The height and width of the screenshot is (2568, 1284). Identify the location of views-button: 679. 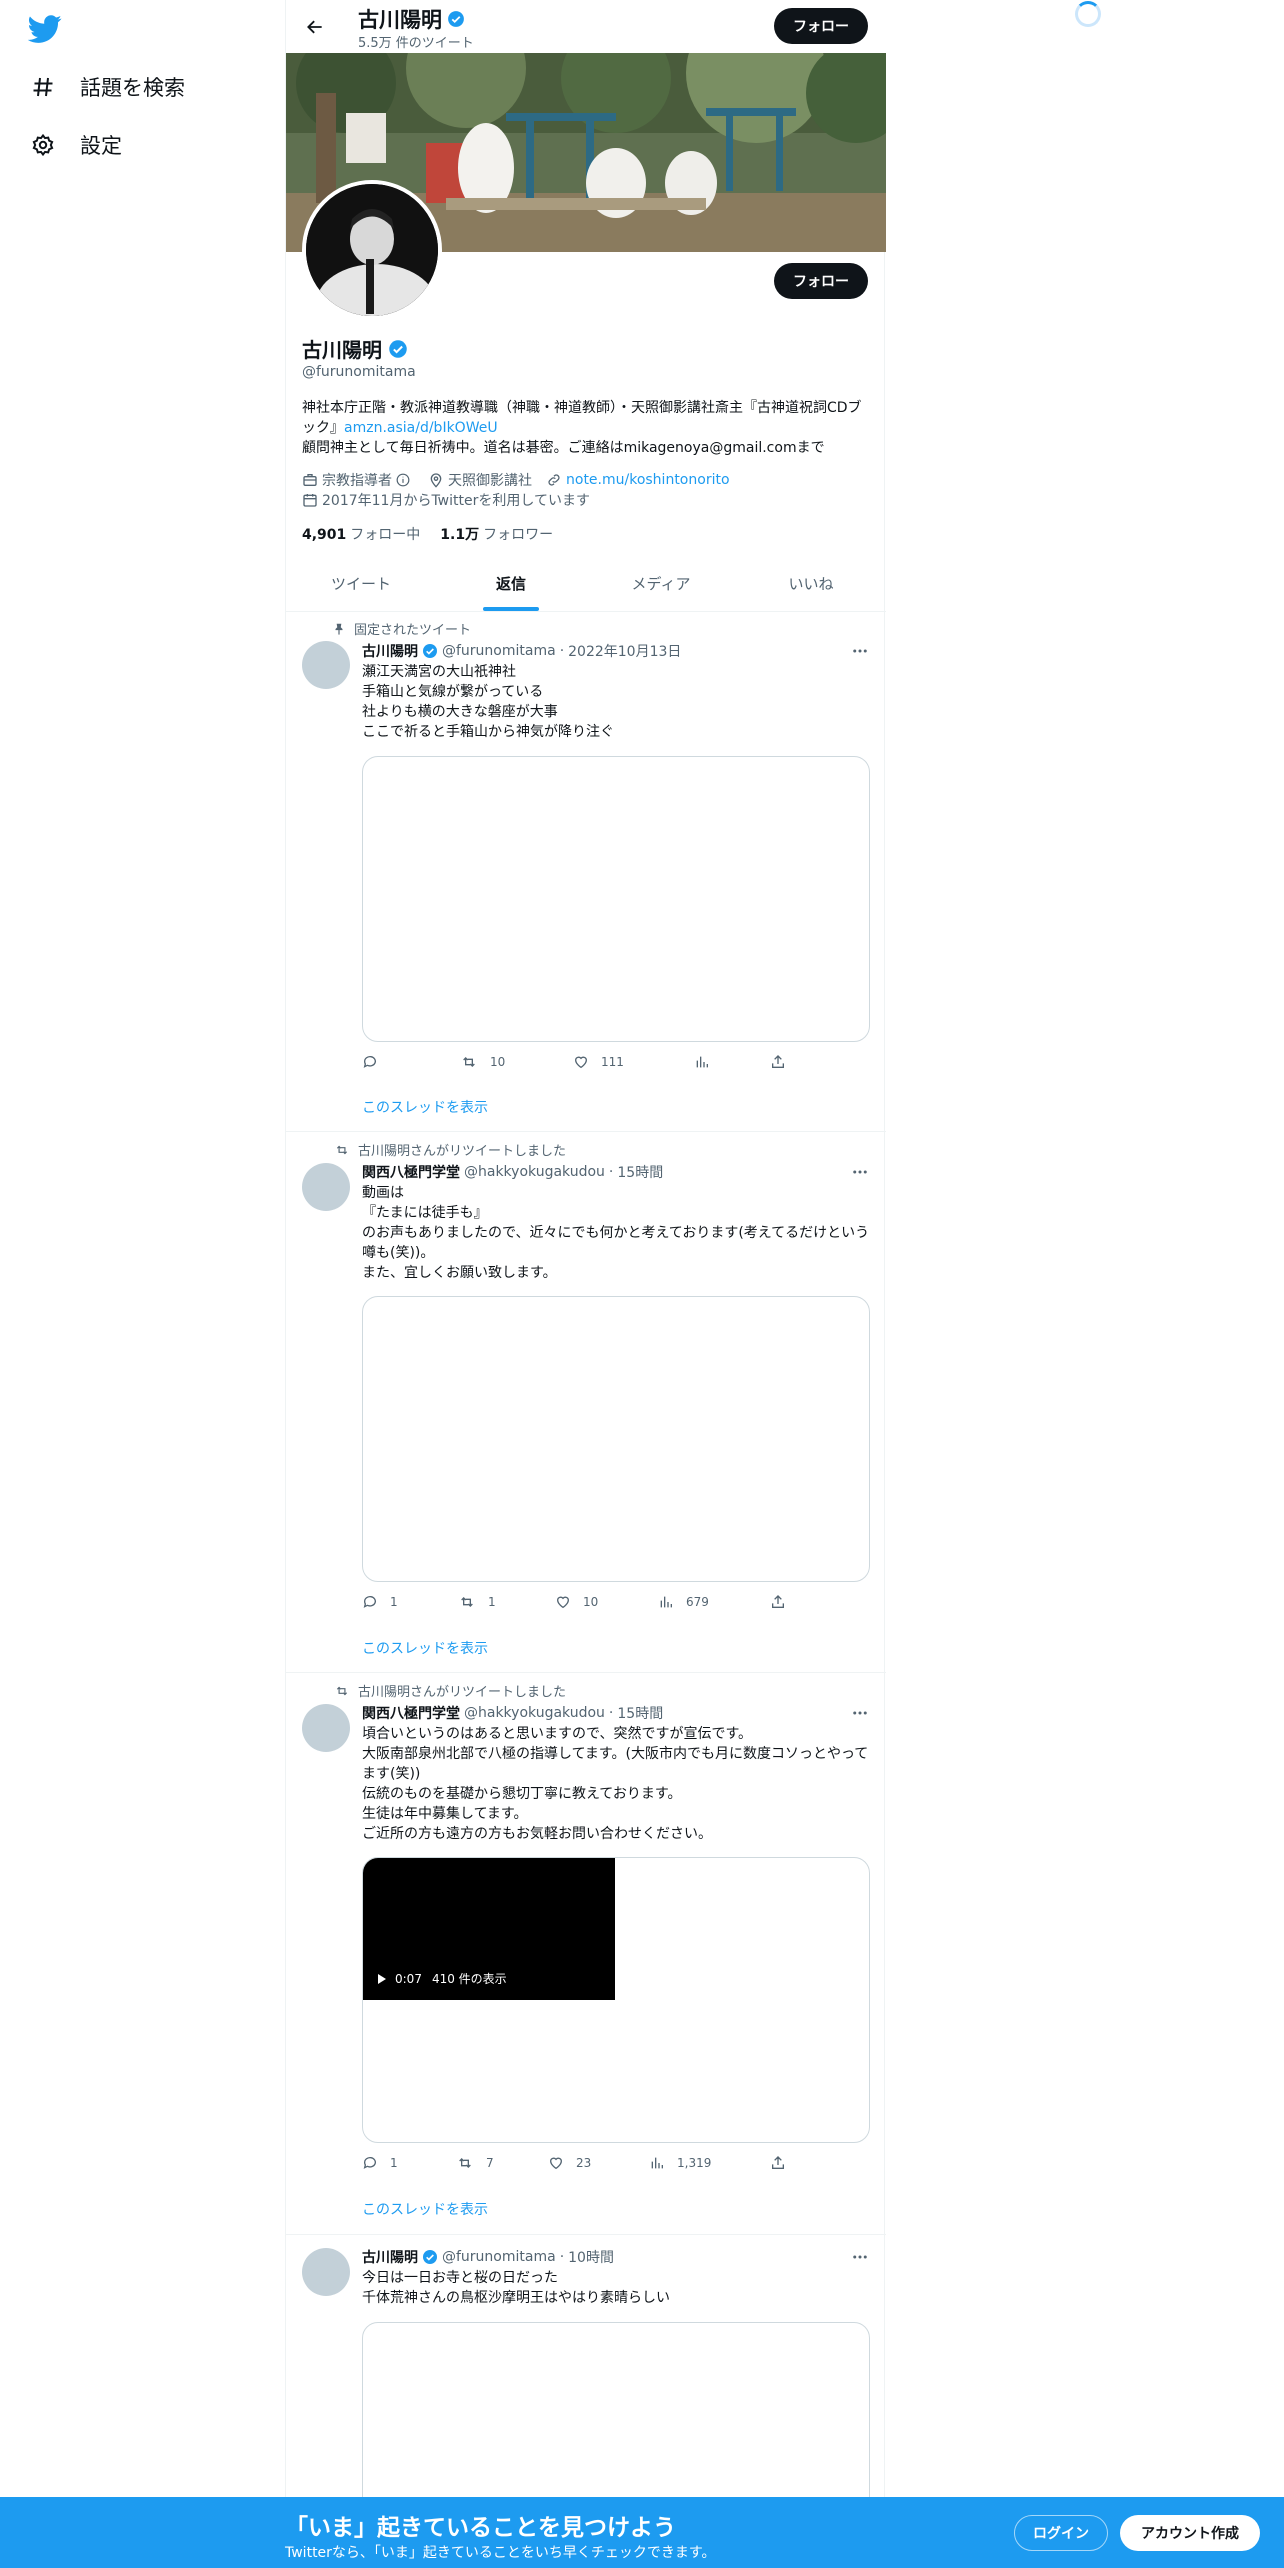
(683, 1602).